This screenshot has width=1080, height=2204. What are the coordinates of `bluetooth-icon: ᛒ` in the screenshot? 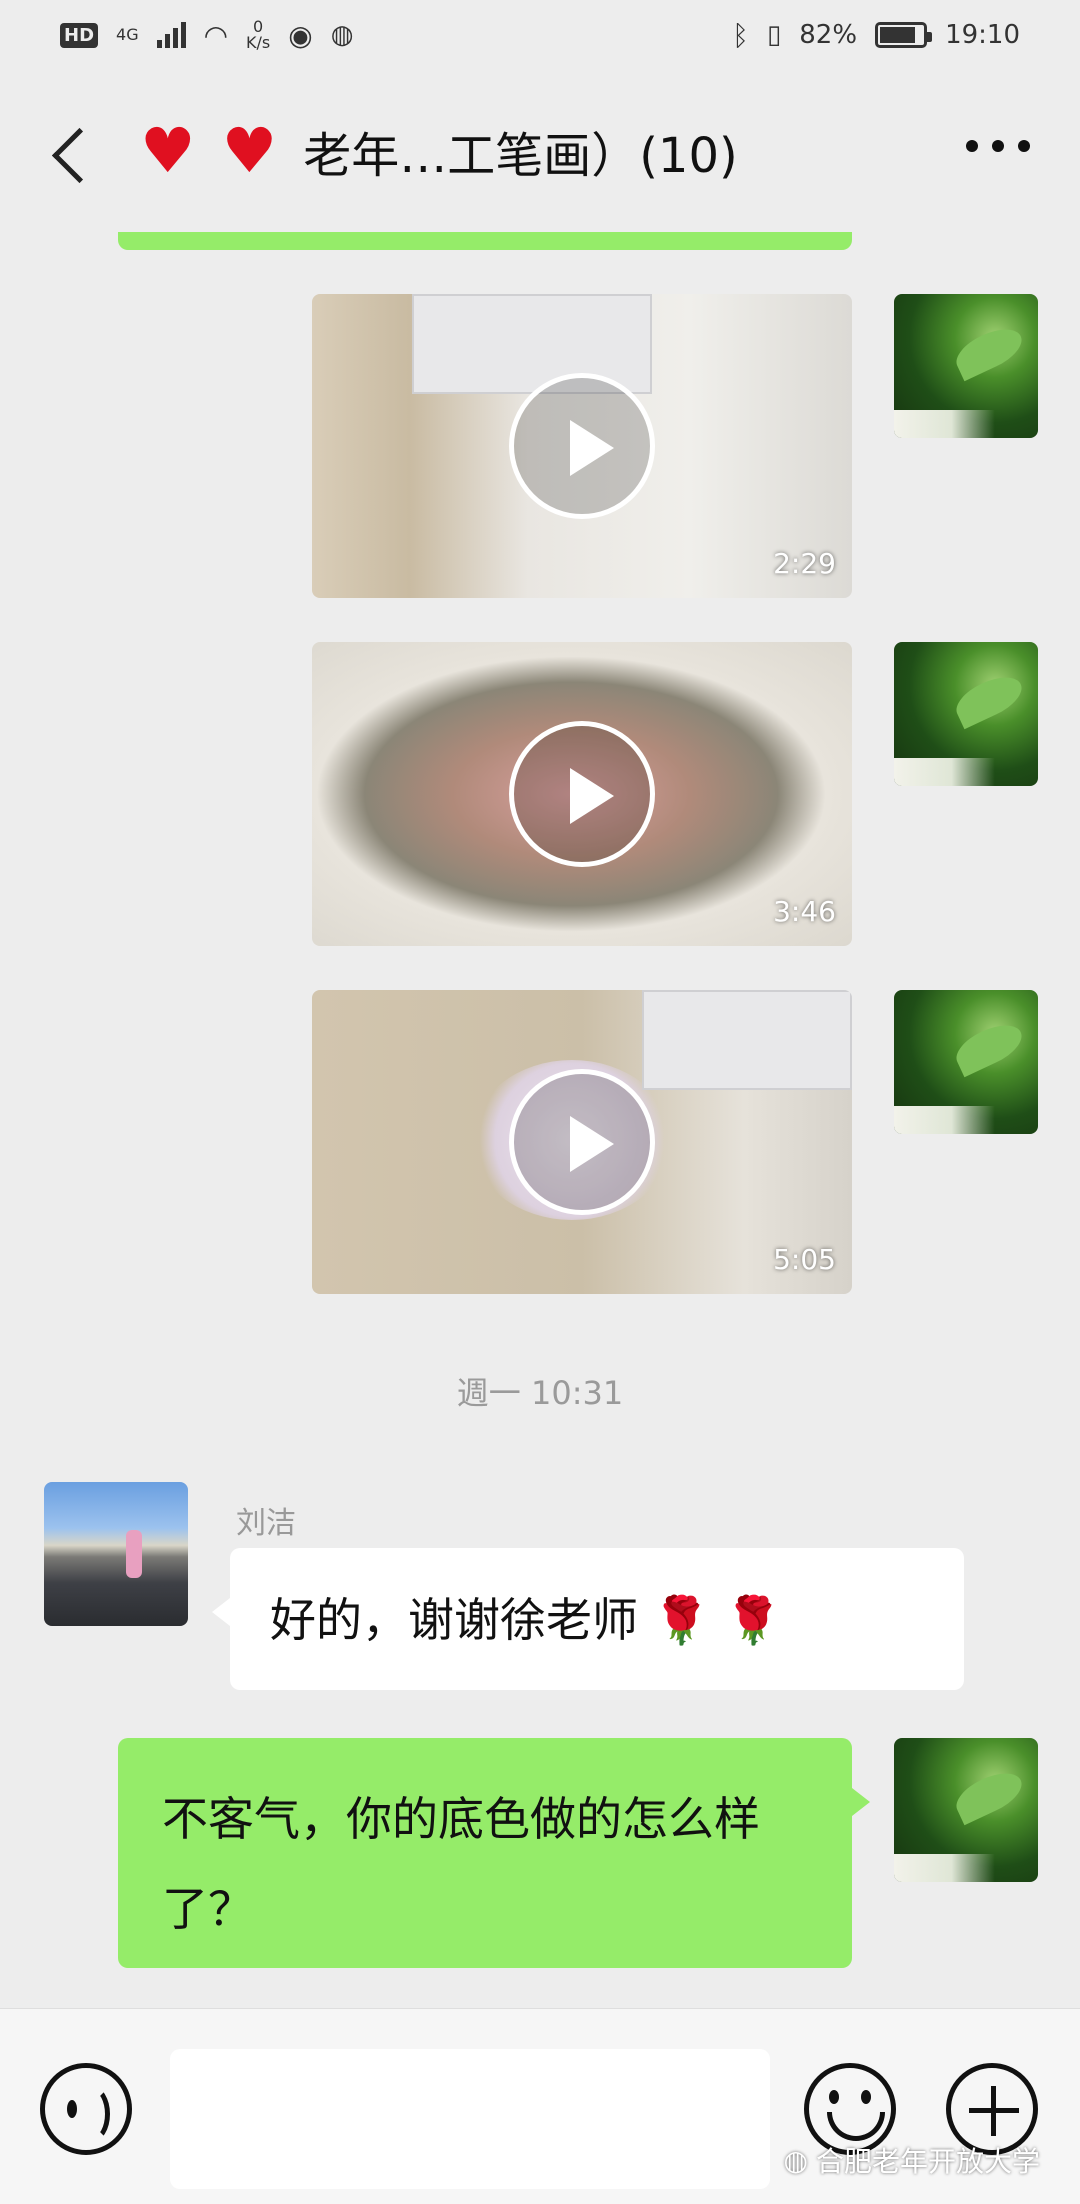 It's located at (740, 35).